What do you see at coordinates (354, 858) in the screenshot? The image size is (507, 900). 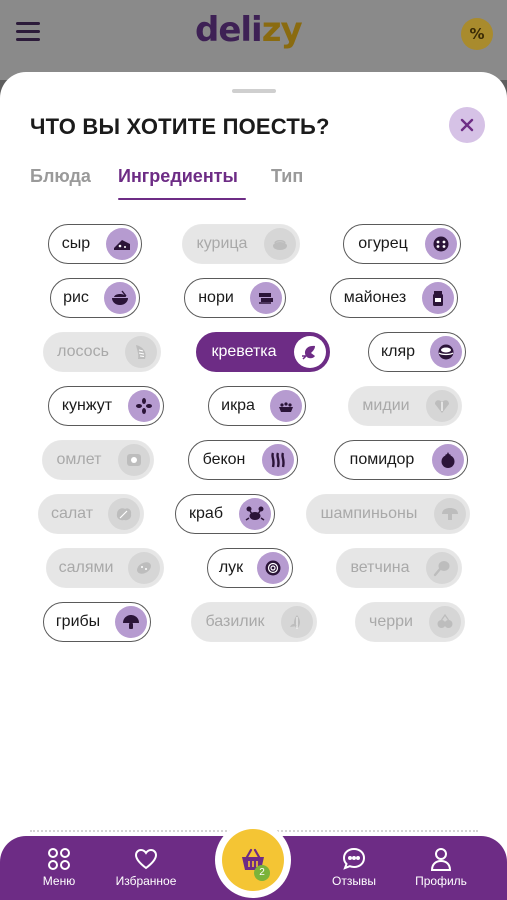 I see `chat-bubble-icon` at bounding box center [354, 858].